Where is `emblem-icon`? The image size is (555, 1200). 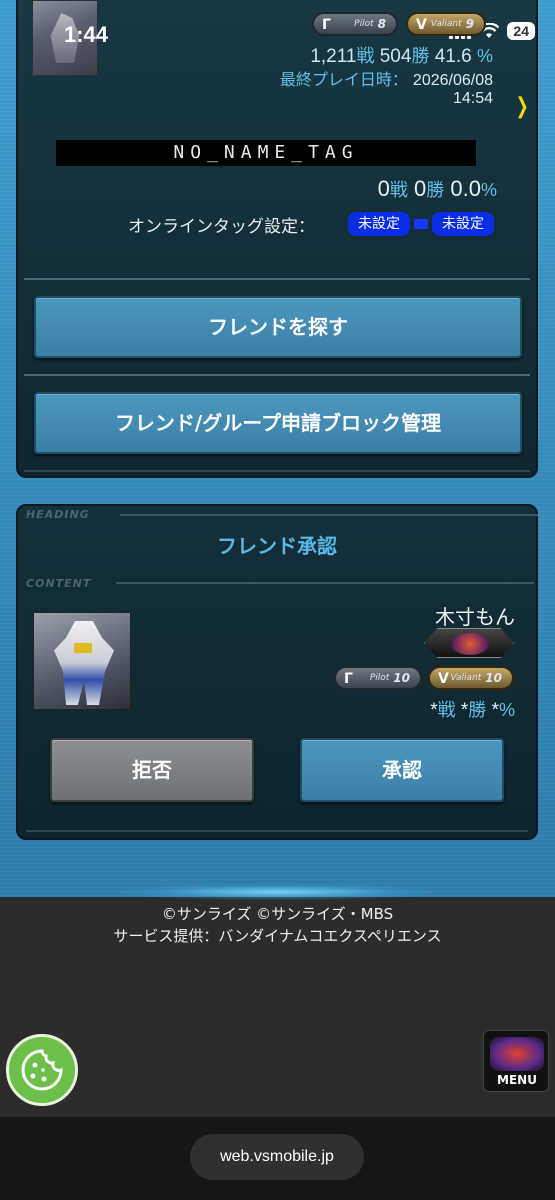
emblem-icon is located at coordinates (469, 643).